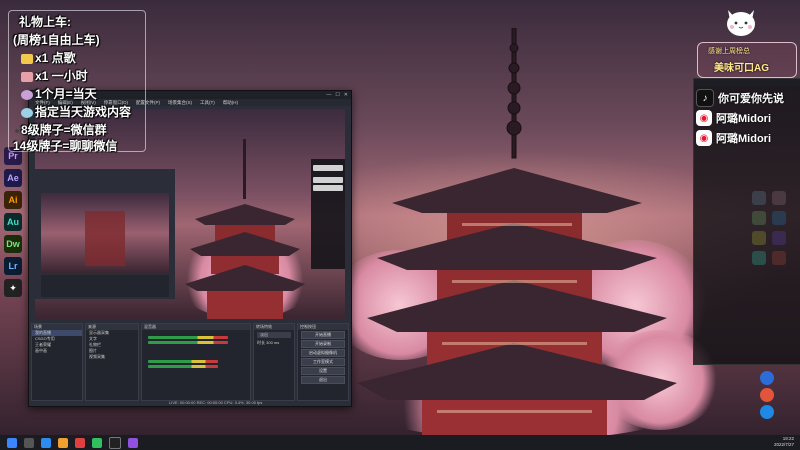  I want to click on gift-item: x1 一小时, so click(54, 75).